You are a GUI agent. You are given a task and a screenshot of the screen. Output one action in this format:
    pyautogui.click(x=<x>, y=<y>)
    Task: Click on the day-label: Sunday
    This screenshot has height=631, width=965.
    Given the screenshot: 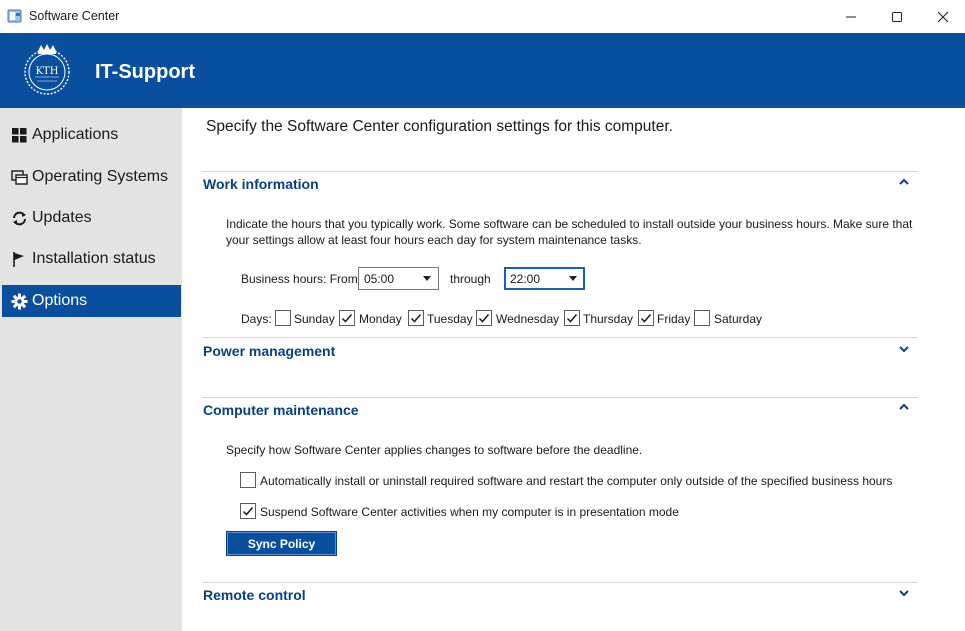 What is the action you would take?
    pyautogui.click(x=314, y=319)
    